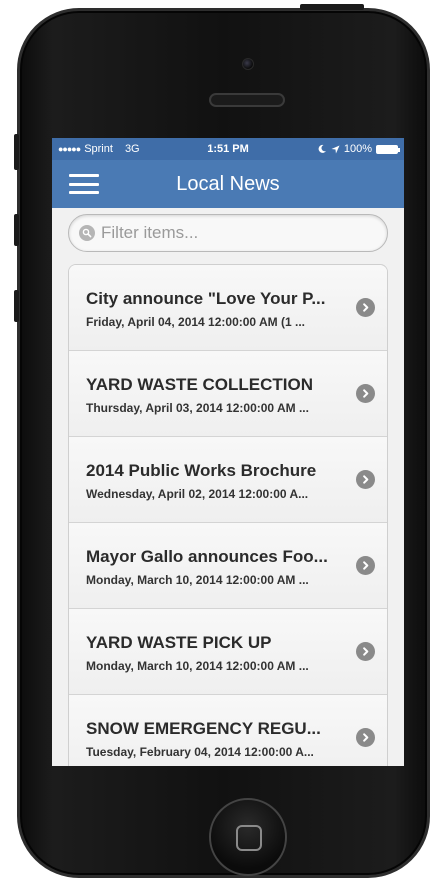  What do you see at coordinates (236, 233) in the screenshot?
I see `filter-input` at bounding box center [236, 233].